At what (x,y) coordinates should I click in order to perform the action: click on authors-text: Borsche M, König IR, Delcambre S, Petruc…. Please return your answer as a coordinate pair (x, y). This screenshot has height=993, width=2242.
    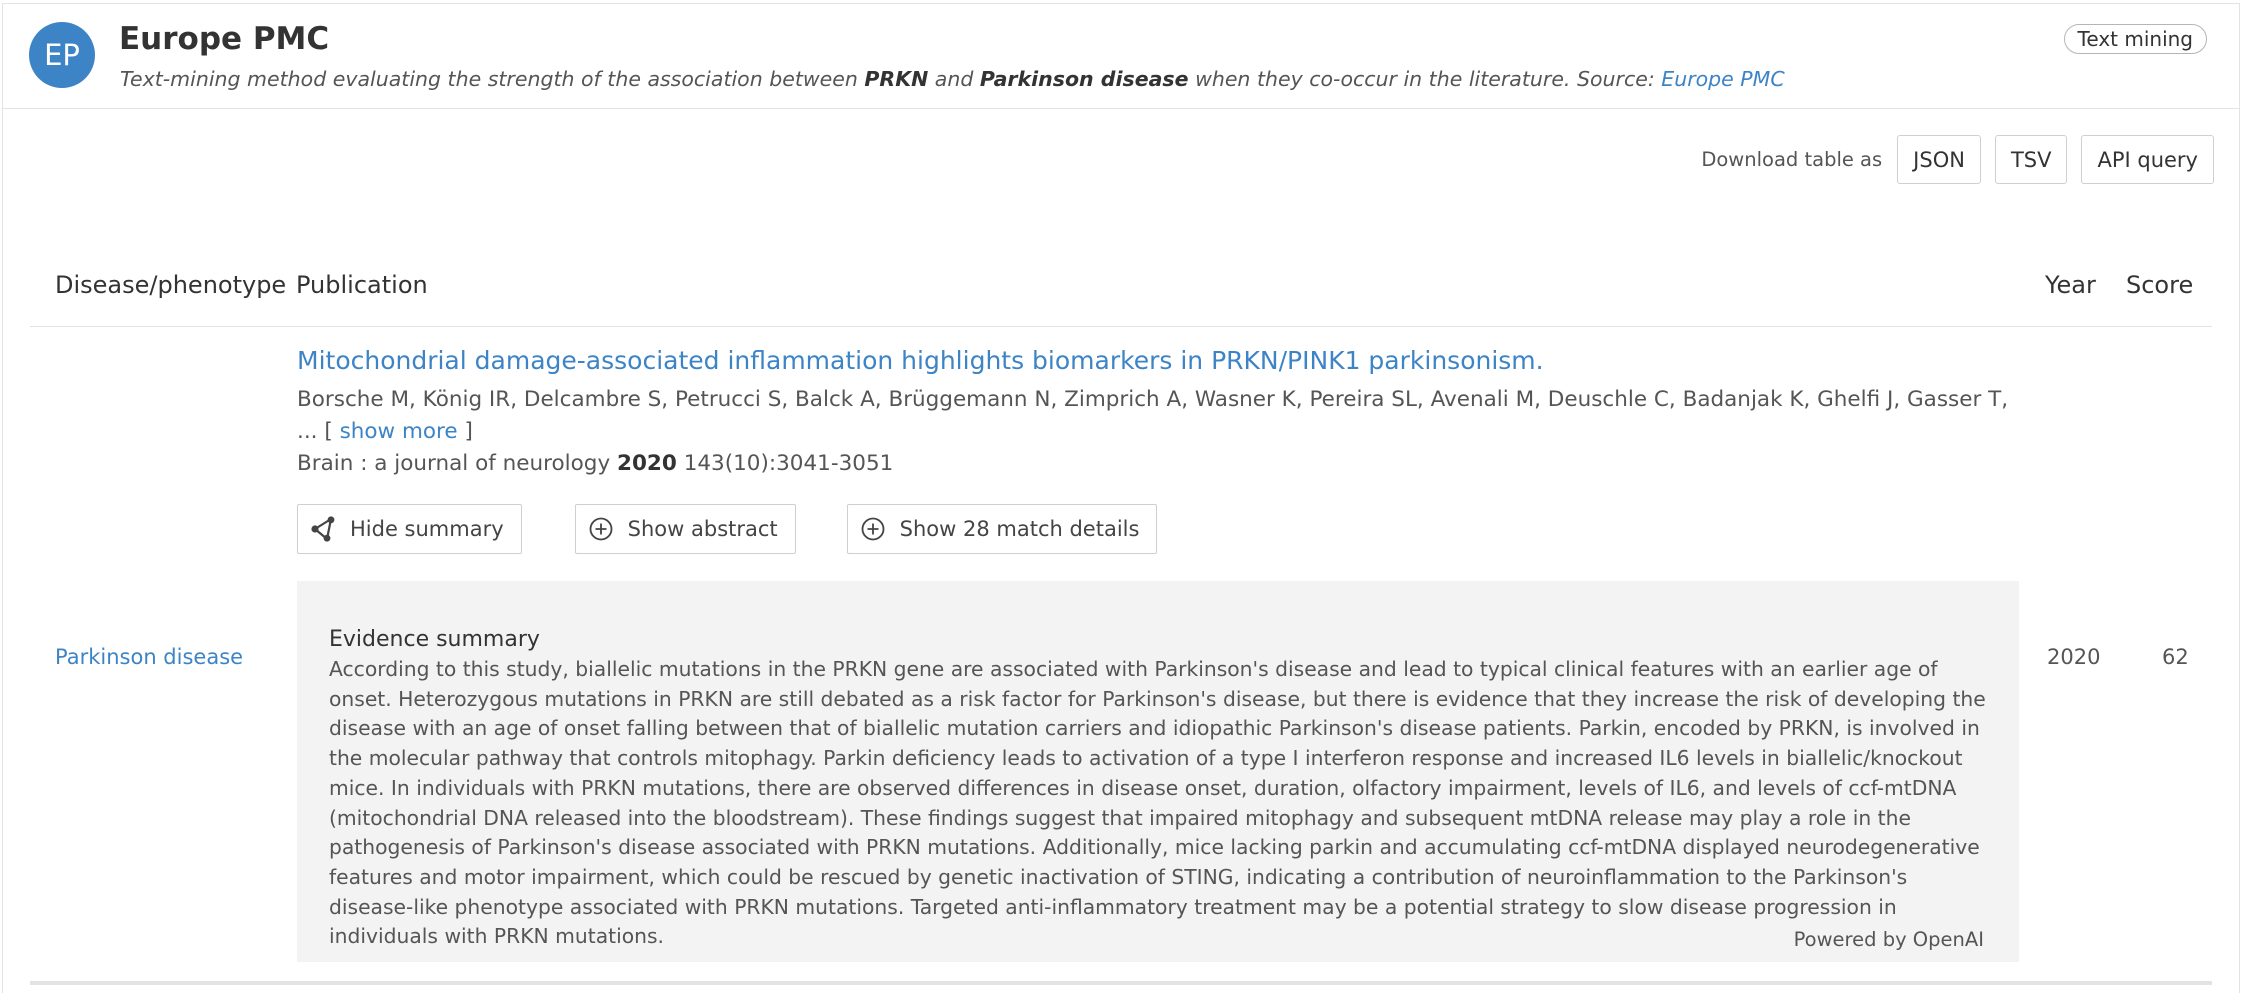
    Looking at the image, I should click on (1153, 399).